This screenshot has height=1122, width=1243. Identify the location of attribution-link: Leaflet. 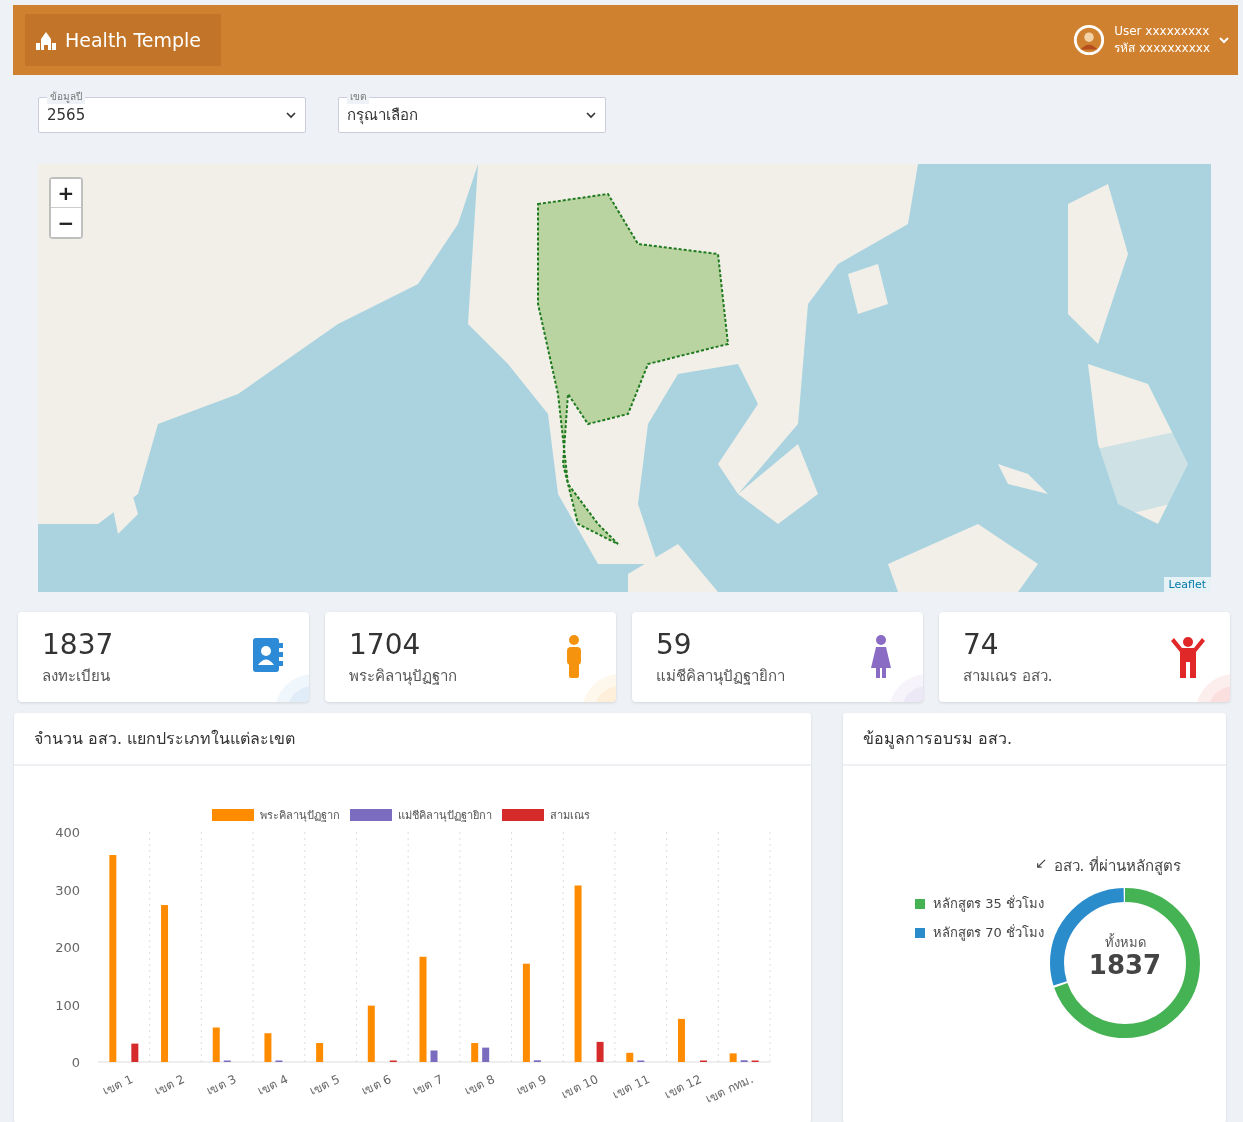
(1187, 584).